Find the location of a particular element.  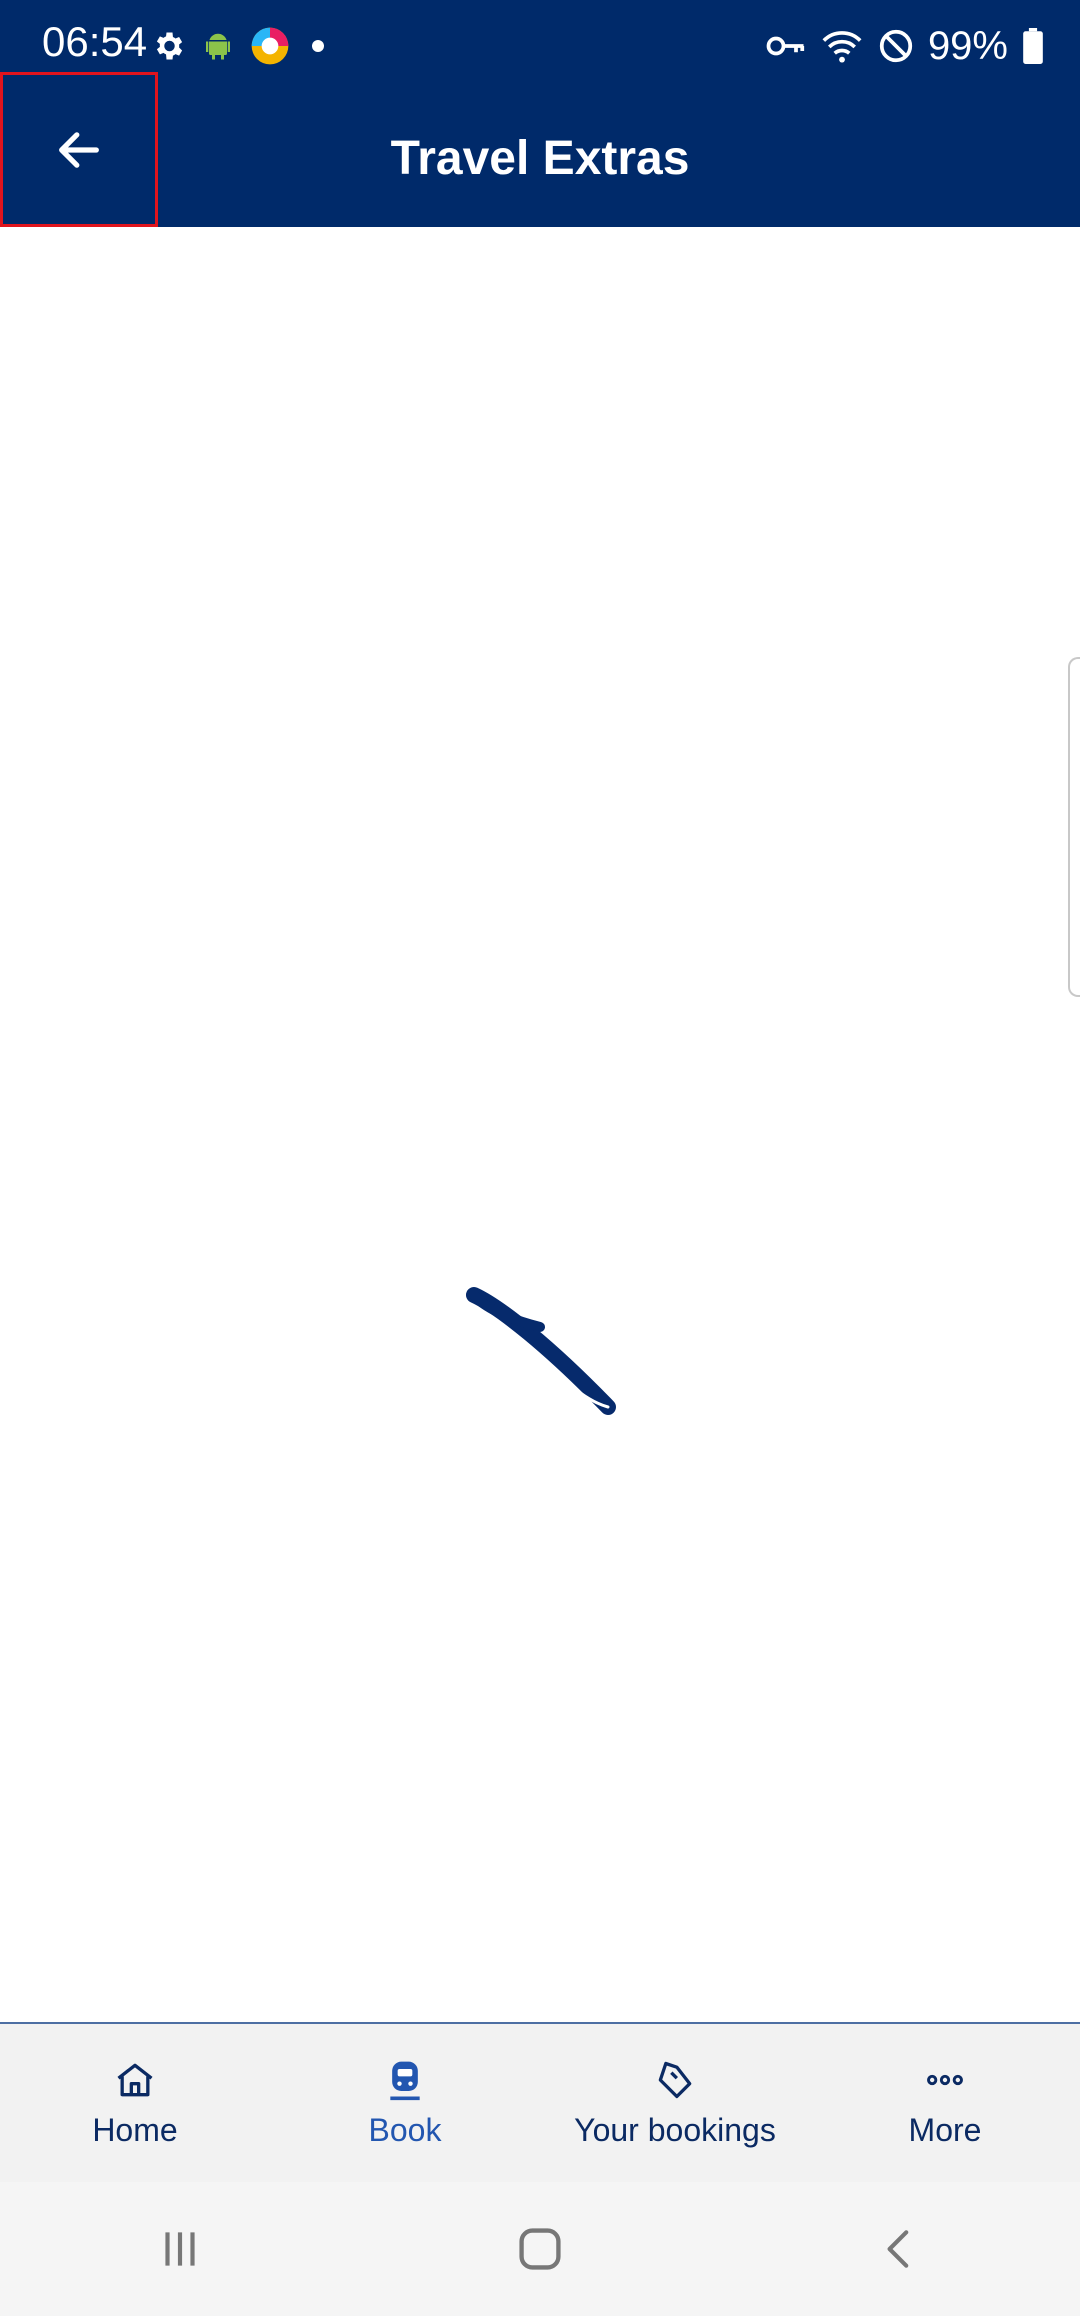

arrow-left-icon is located at coordinates (79, 149).